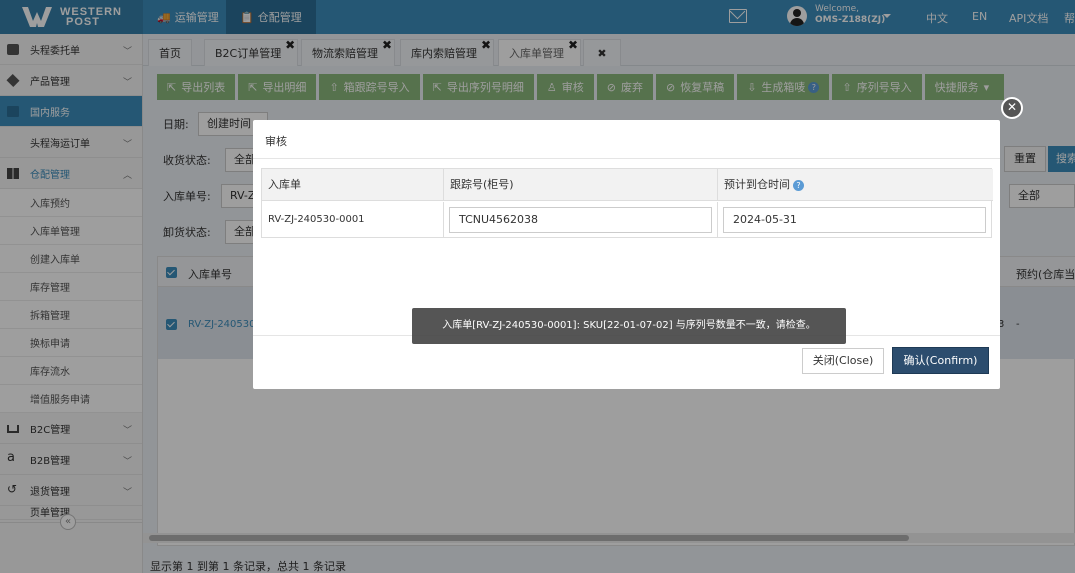  What do you see at coordinates (276, 141) in the screenshot?
I see `dialog-title: 审核` at bounding box center [276, 141].